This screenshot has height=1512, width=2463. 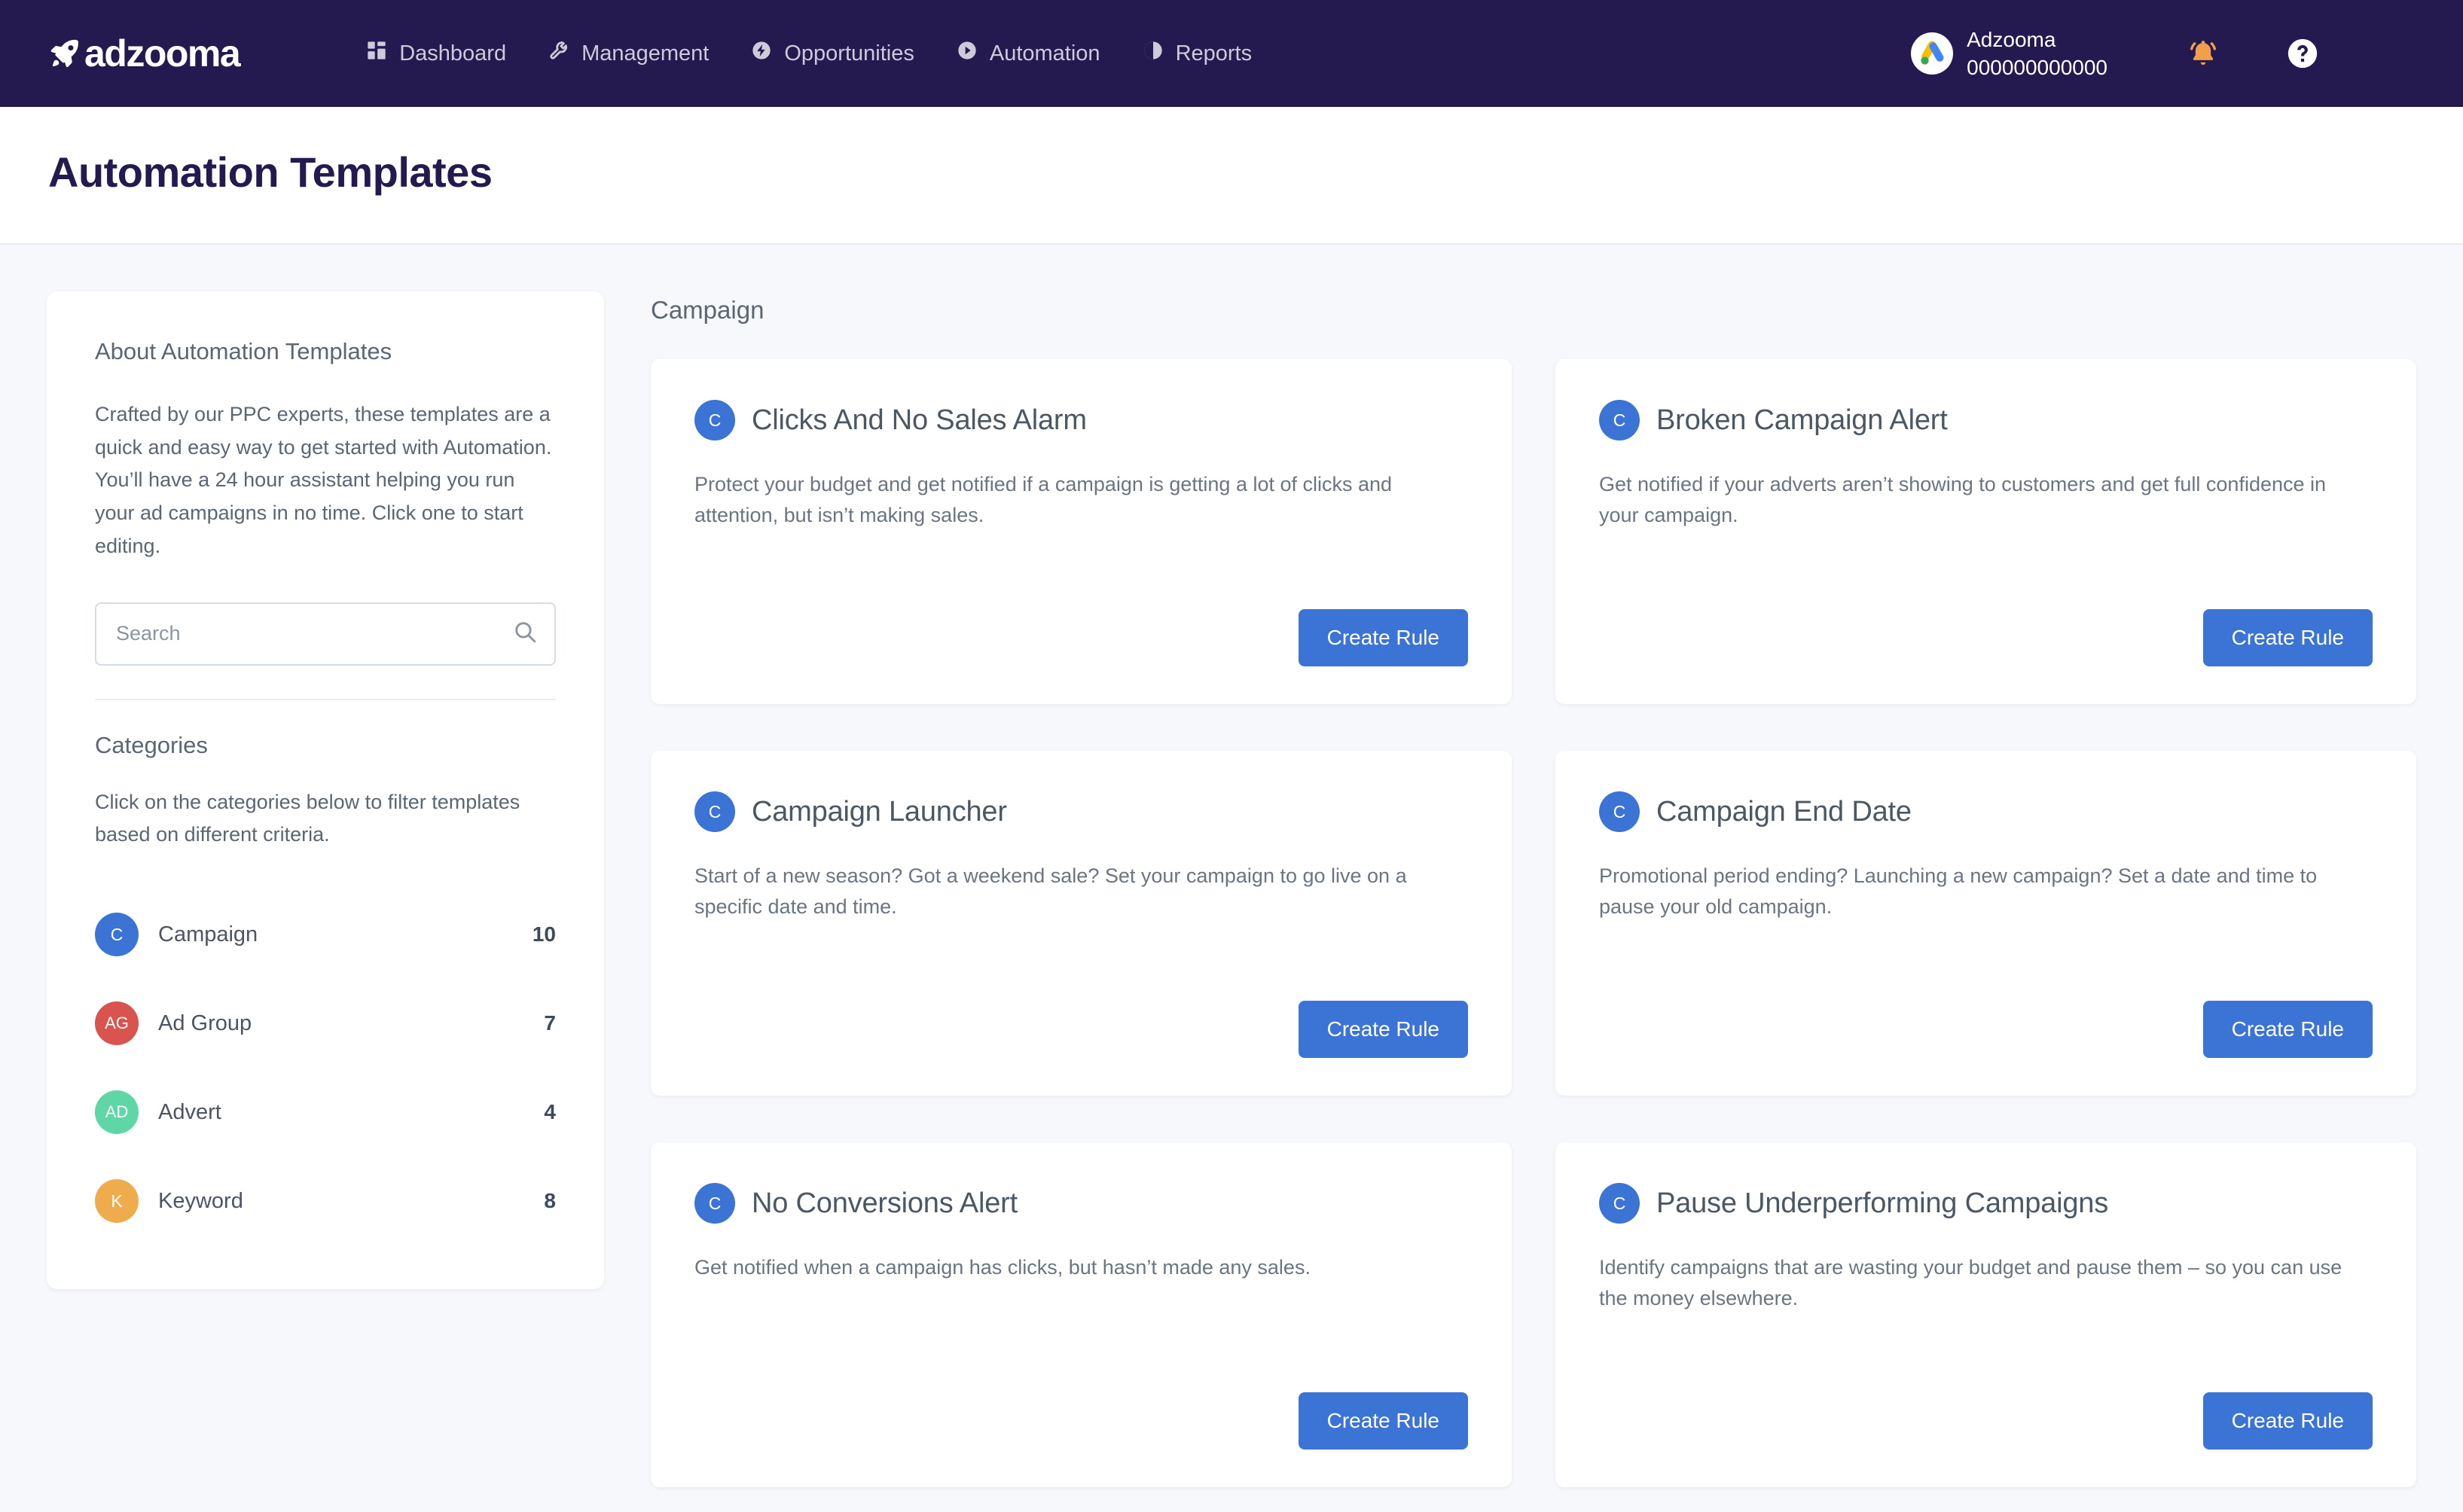 I want to click on template-title: Campaign End Date, so click(x=1784, y=812).